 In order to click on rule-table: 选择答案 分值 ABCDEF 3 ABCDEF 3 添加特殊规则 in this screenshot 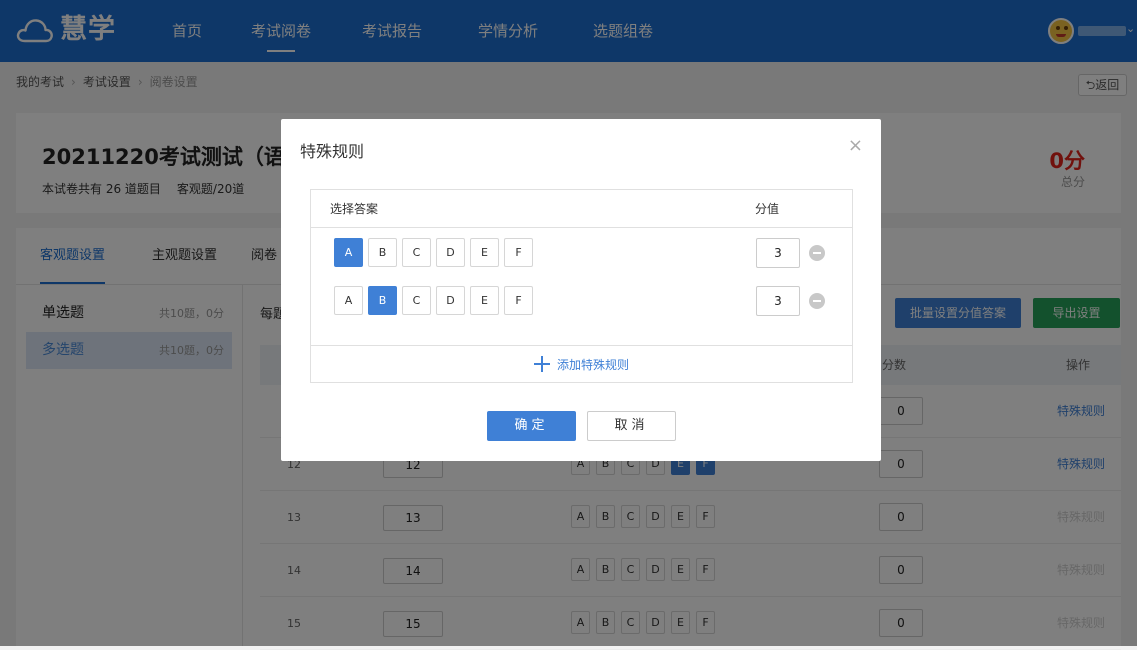, I will do `click(581, 286)`.